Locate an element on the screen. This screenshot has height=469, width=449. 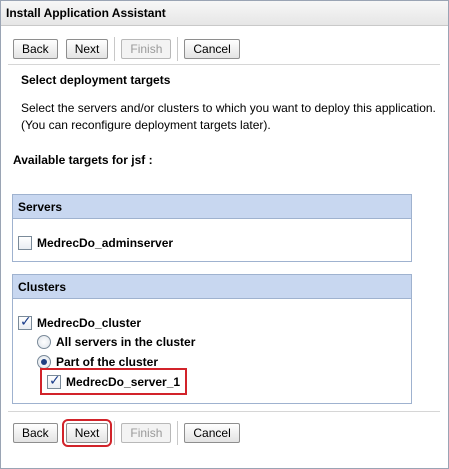
servers-panel: Servers MedrecDo_adminserver is located at coordinates (212, 228).